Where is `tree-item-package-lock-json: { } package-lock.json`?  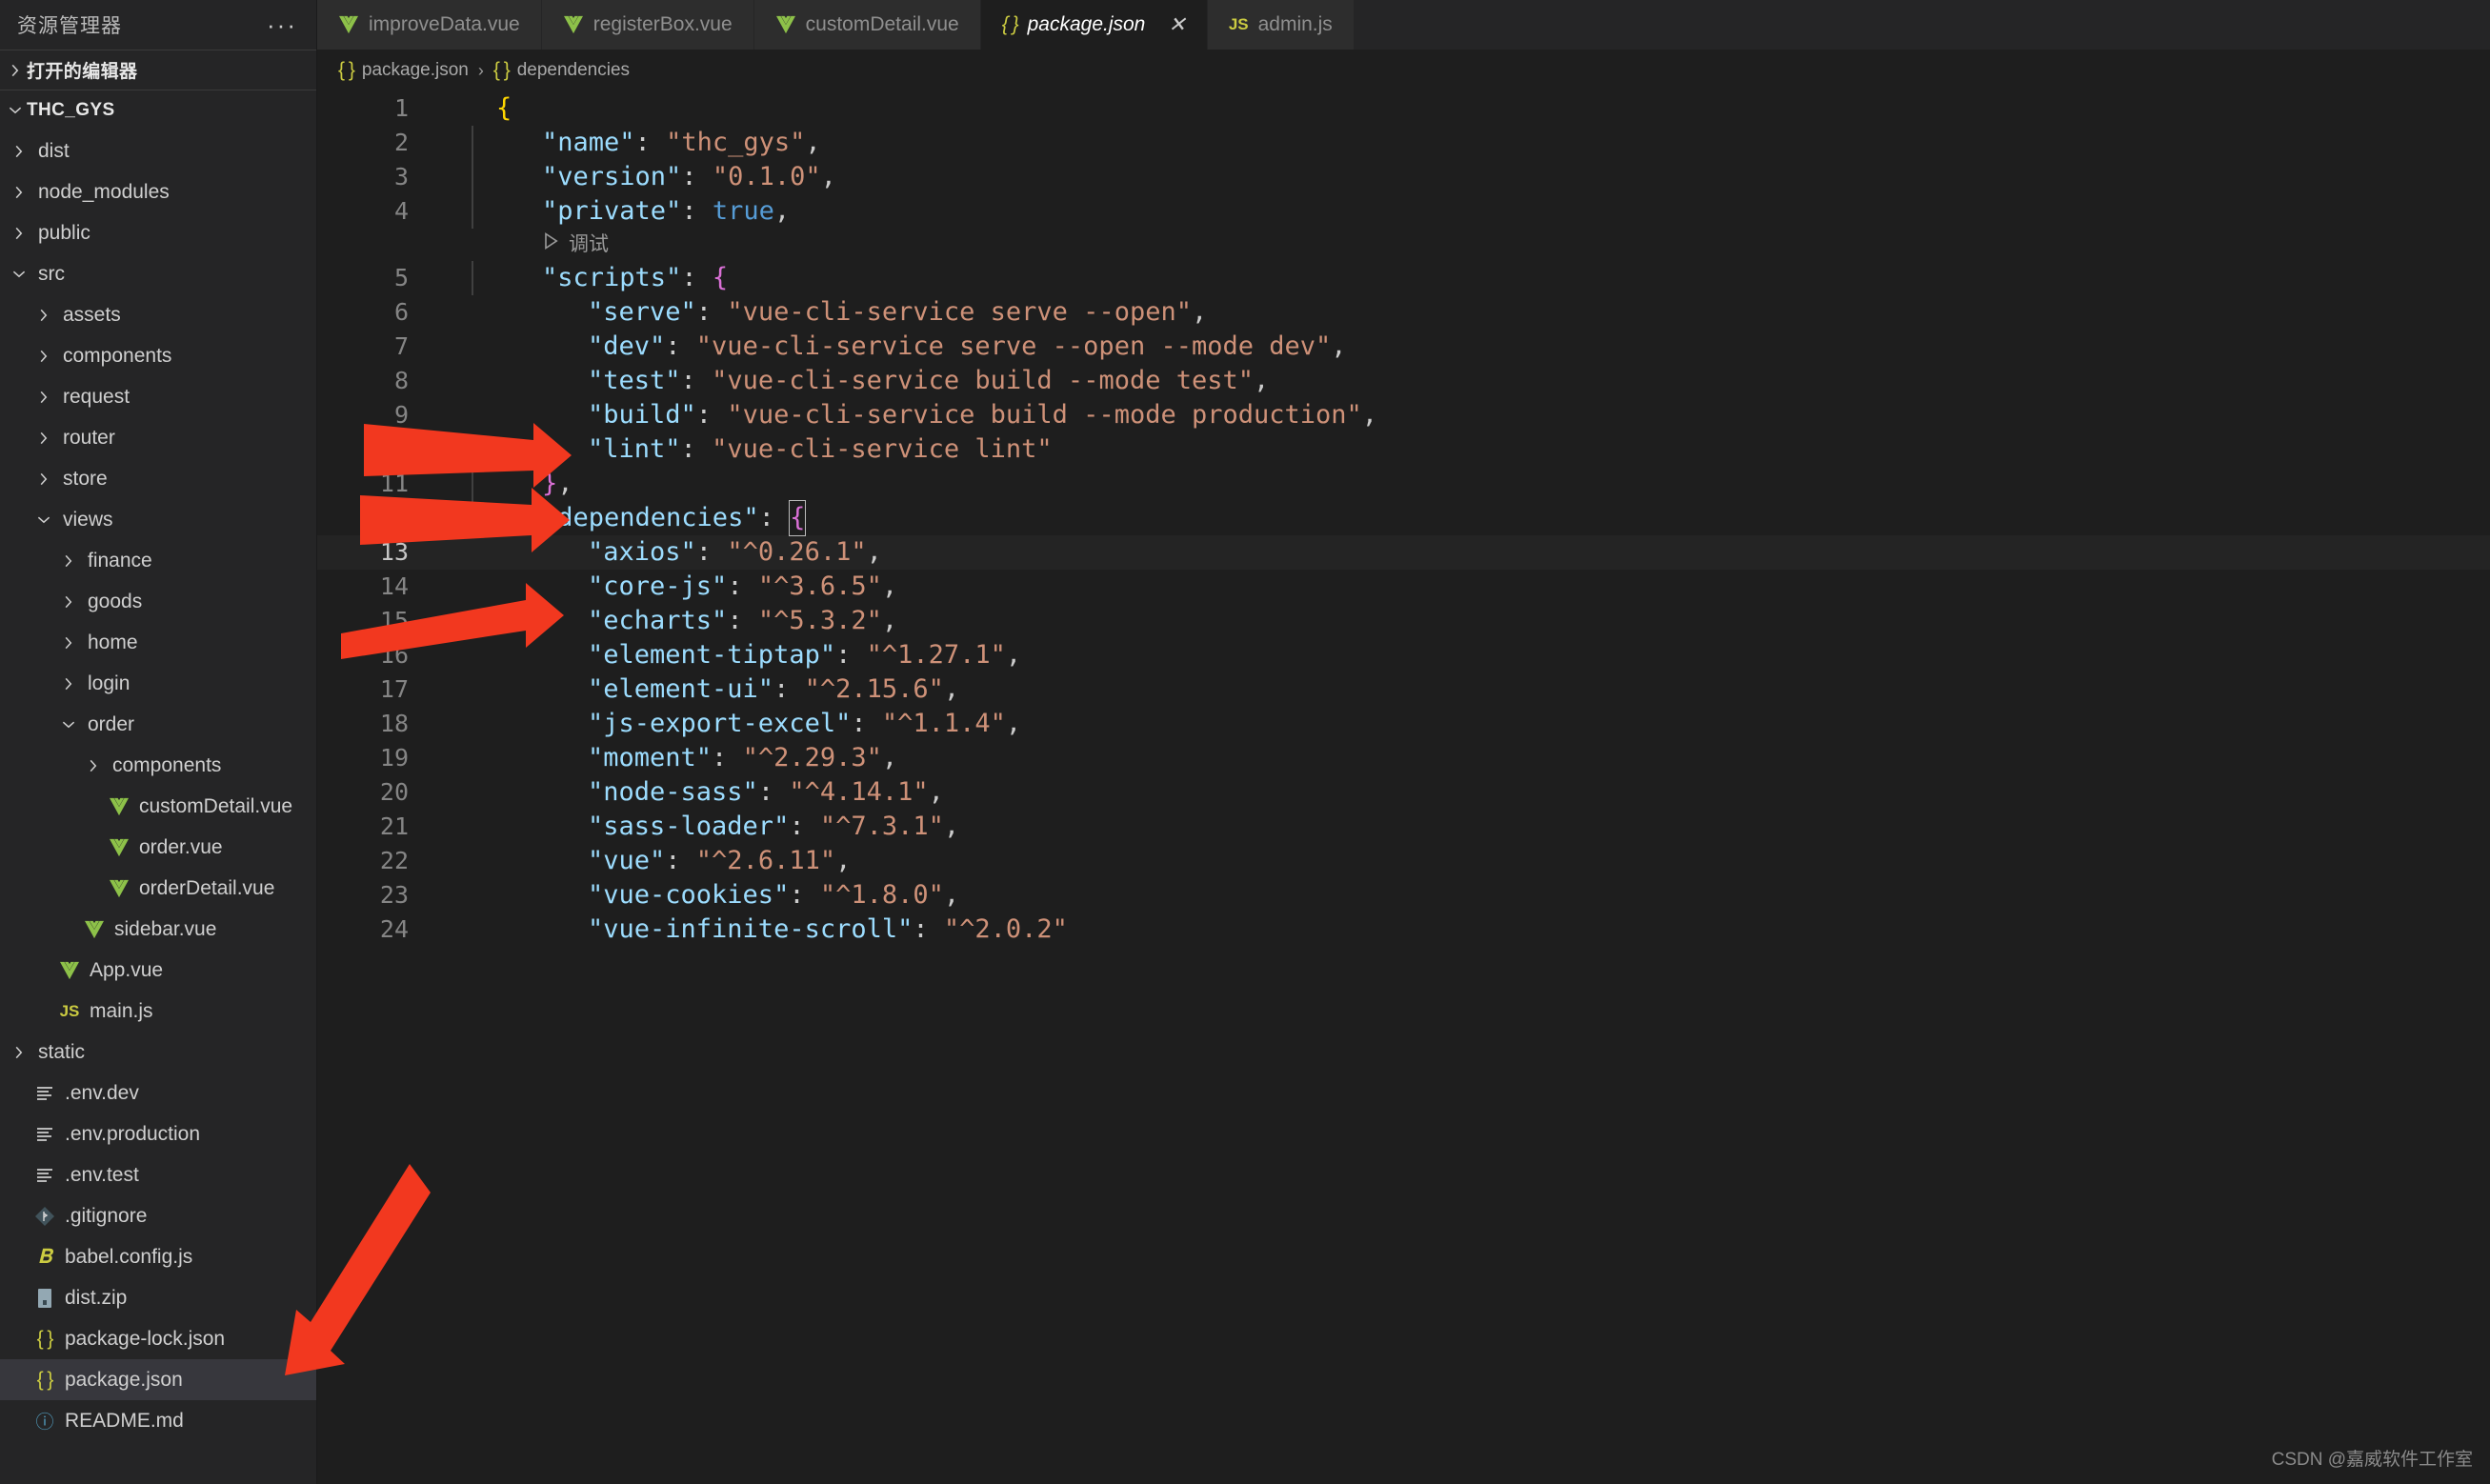 tree-item-package-lock-json: { } package-lock.json is located at coordinates (158, 1339).